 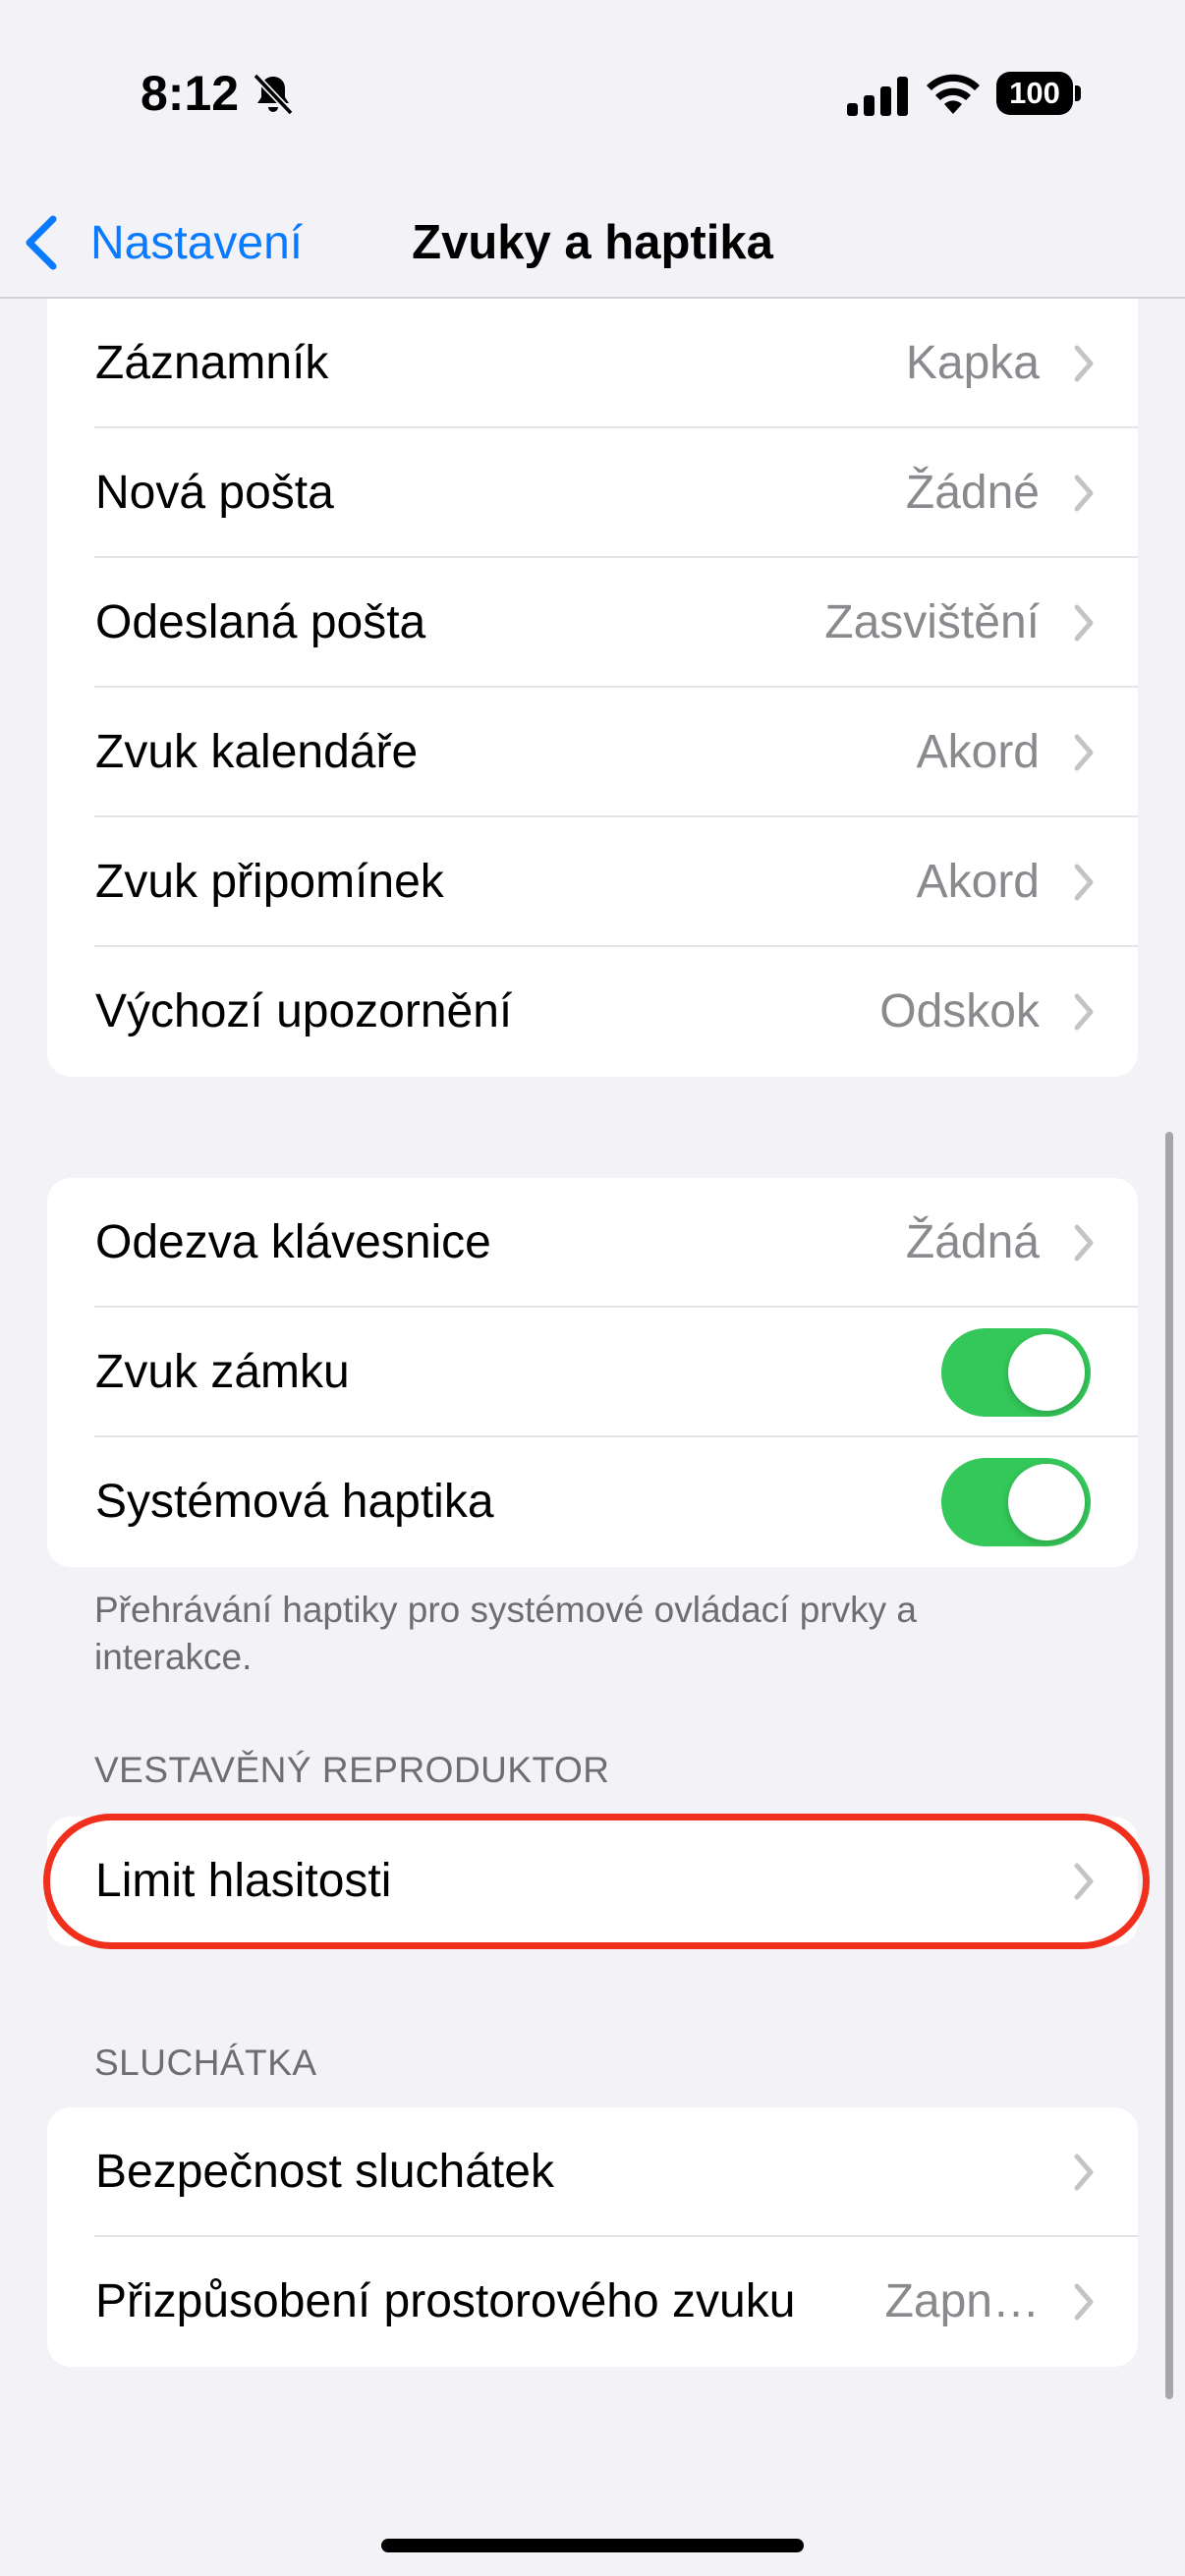 I want to click on home-indicator, so click(x=592, y=2545).